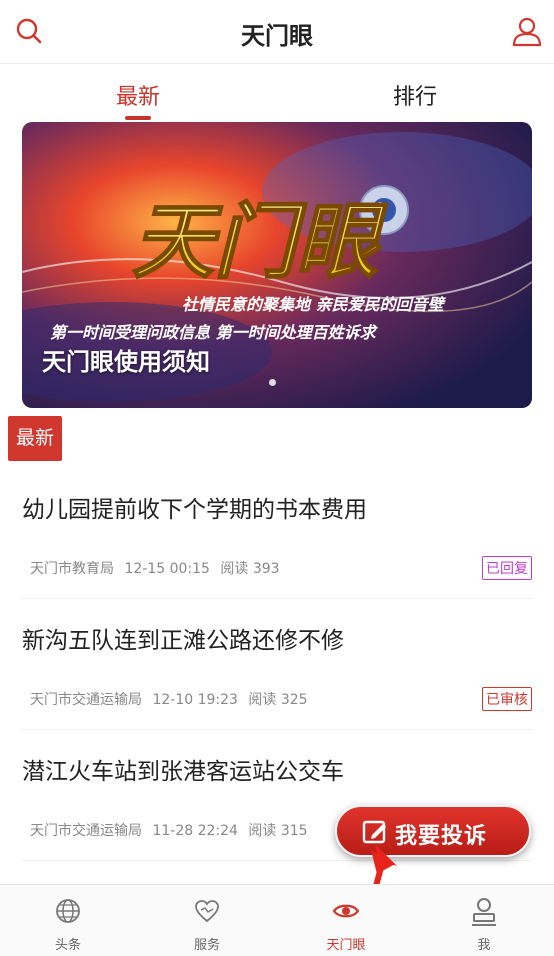 The image size is (554, 956). What do you see at coordinates (194, 507) in the screenshot?
I see `item-title: 幼儿园提前收下个学期的书本费用` at bounding box center [194, 507].